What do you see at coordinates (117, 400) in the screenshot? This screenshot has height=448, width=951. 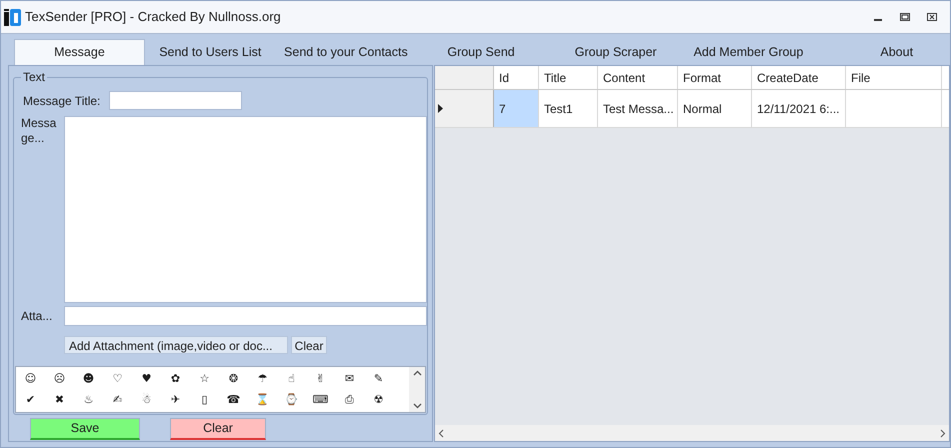 I see `emoji-item: ✍` at bounding box center [117, 400].